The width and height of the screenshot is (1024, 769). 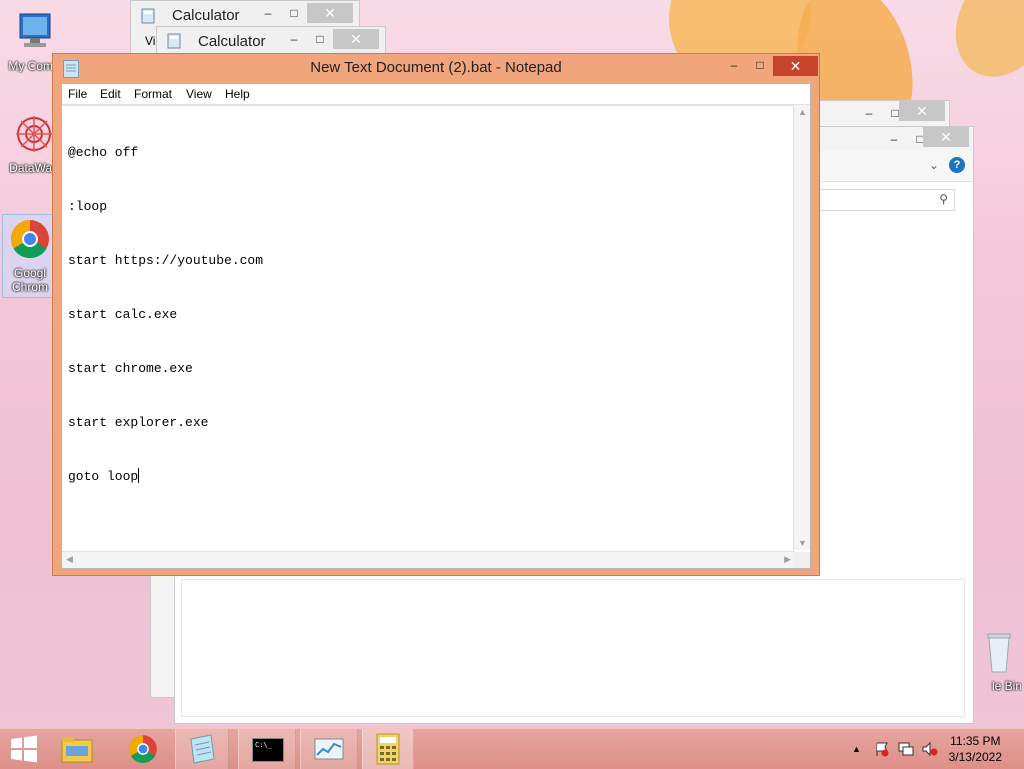 What do you see at coordinates (802, 560) in the screenshot?
I see `resize-grip-icon` at bounding box center [802, 560].